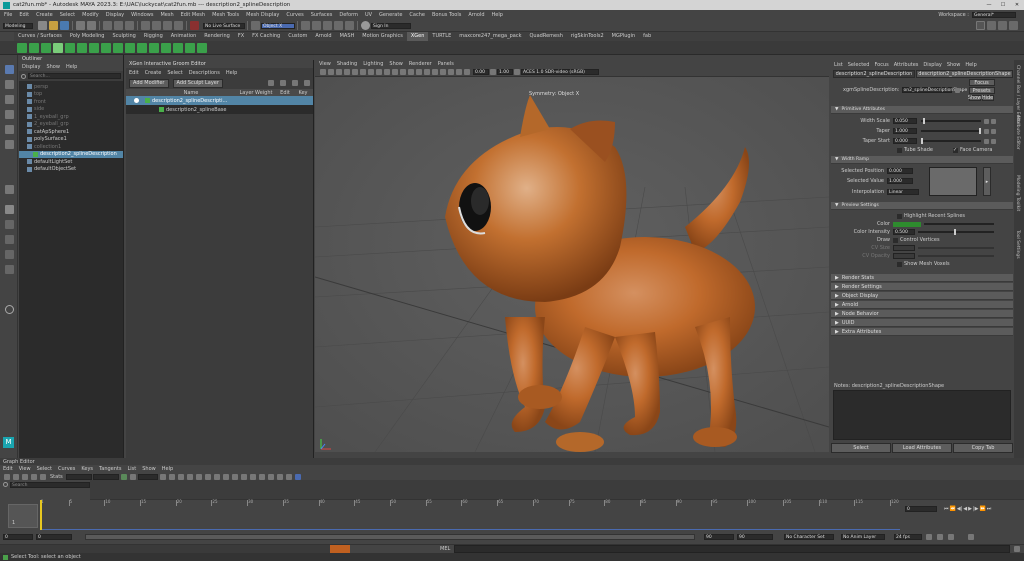 Image resolution: width=1024 pixels, height=561 pixels. What do you see at coordinates (395, 71) in the screenshot?
I see `isolate-icon` at bounding box center [395, 71].